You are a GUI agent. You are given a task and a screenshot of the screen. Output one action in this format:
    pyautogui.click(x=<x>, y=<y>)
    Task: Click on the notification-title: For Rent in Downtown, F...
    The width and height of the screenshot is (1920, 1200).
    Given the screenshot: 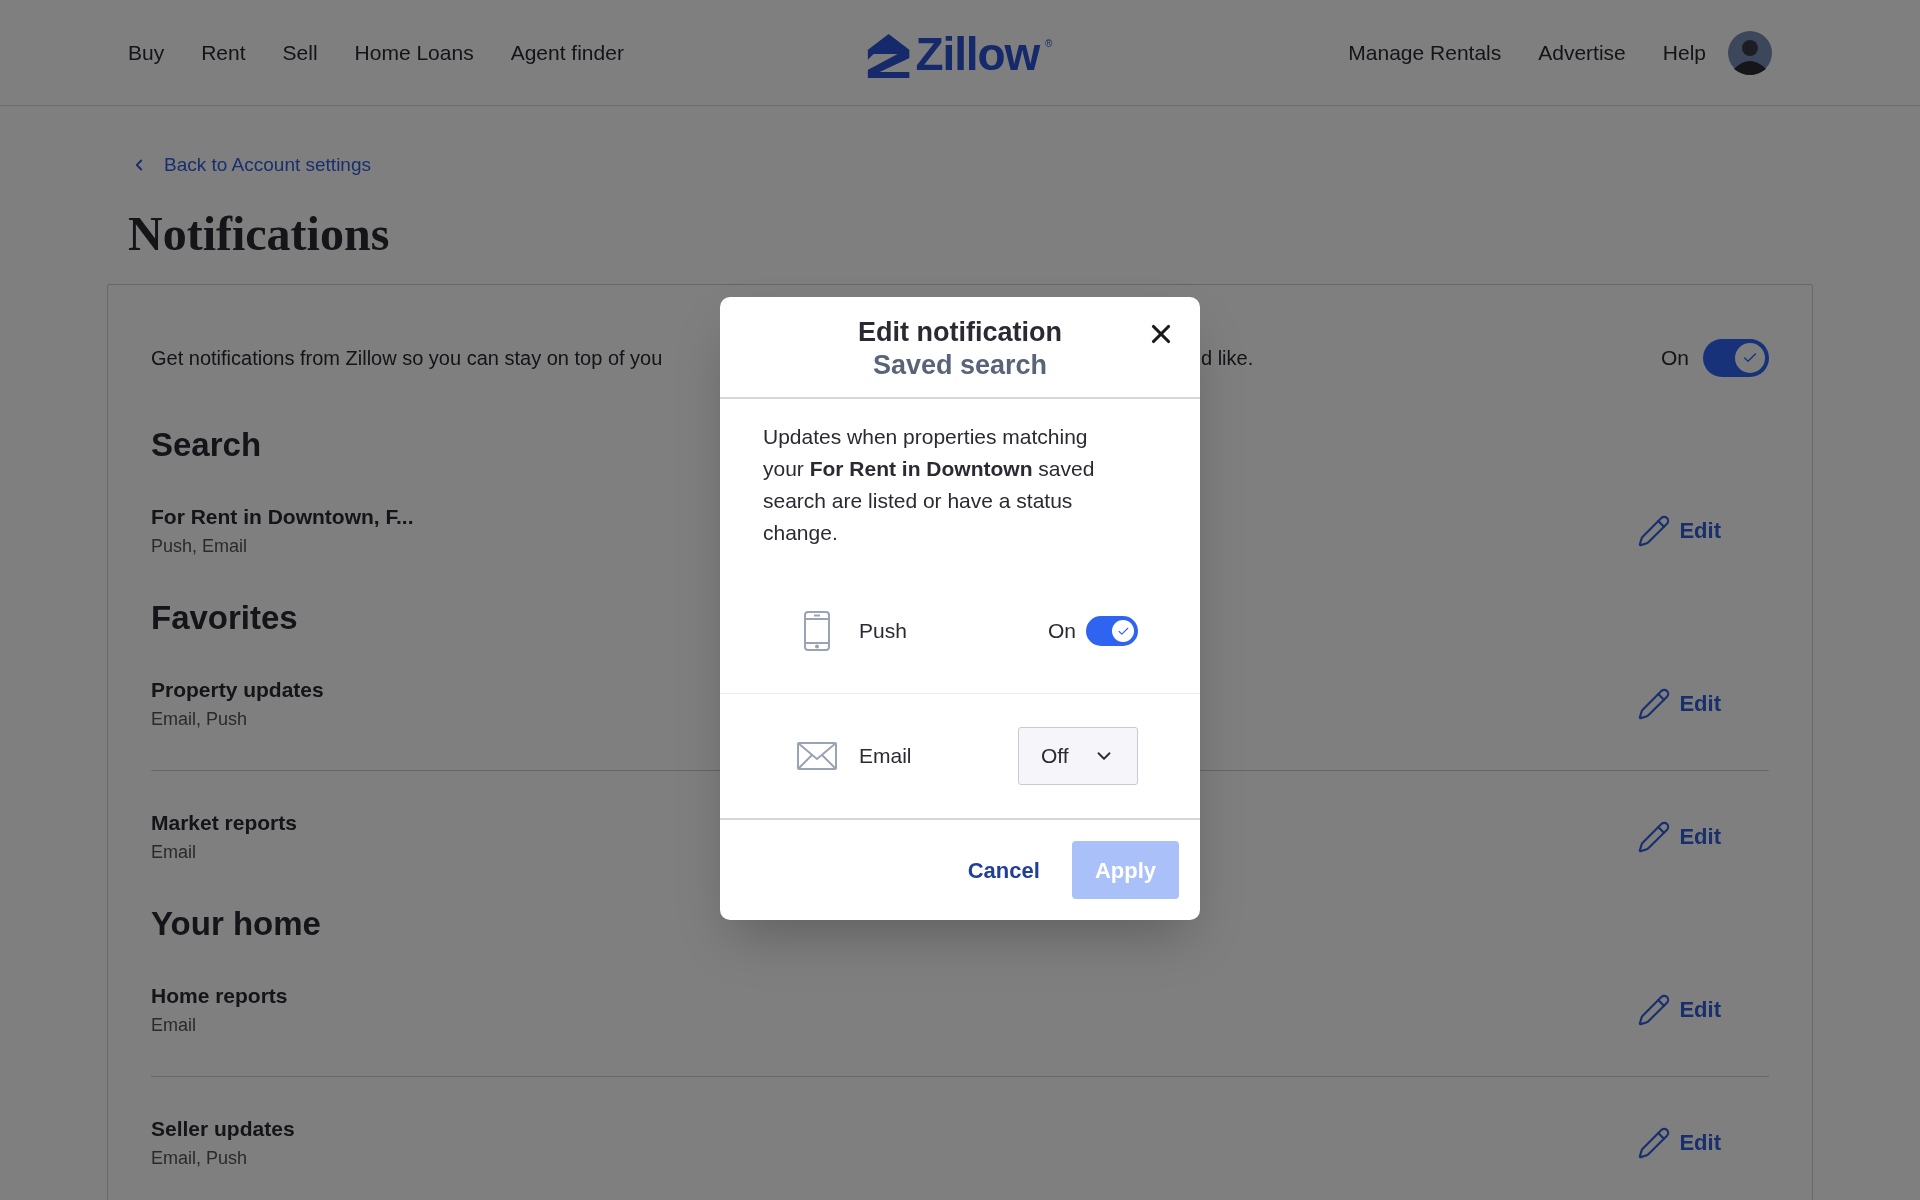 What is the action you would take?
    pyautogui.click(x=282, y=517)
    